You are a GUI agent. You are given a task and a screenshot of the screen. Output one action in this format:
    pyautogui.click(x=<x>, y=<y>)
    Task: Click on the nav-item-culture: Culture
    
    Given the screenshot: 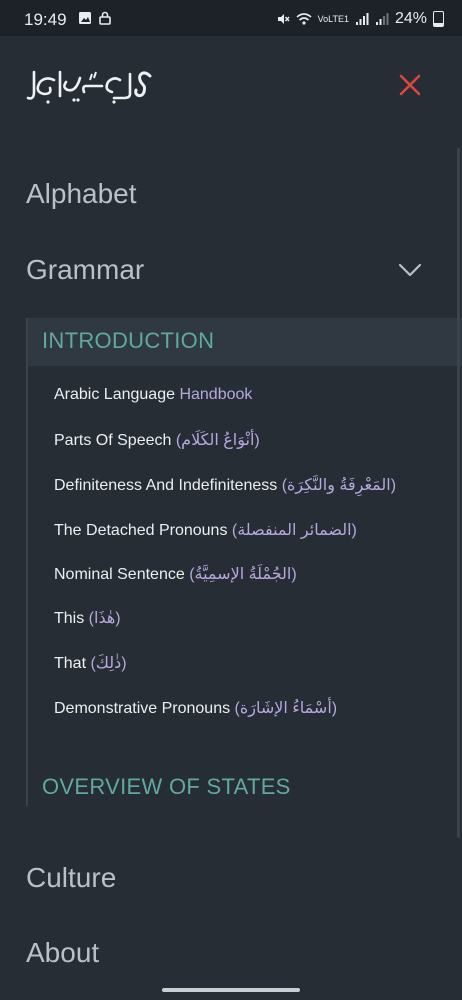 What is the action you would take?
    pyautogui.click(x=71, y=878)
    